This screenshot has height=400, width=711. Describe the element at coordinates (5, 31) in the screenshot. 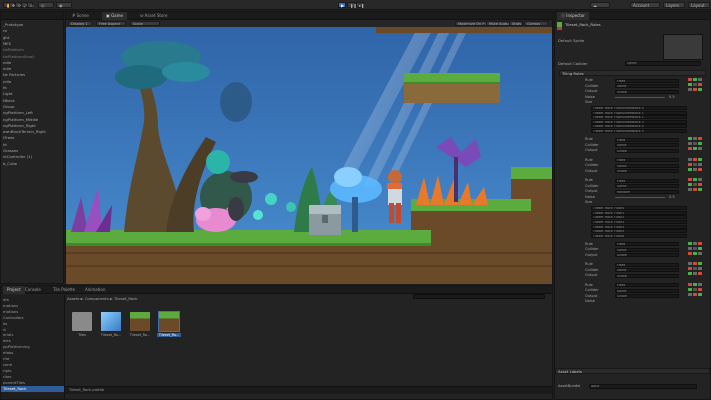

I see `hierarchy-item: ra` at that location.